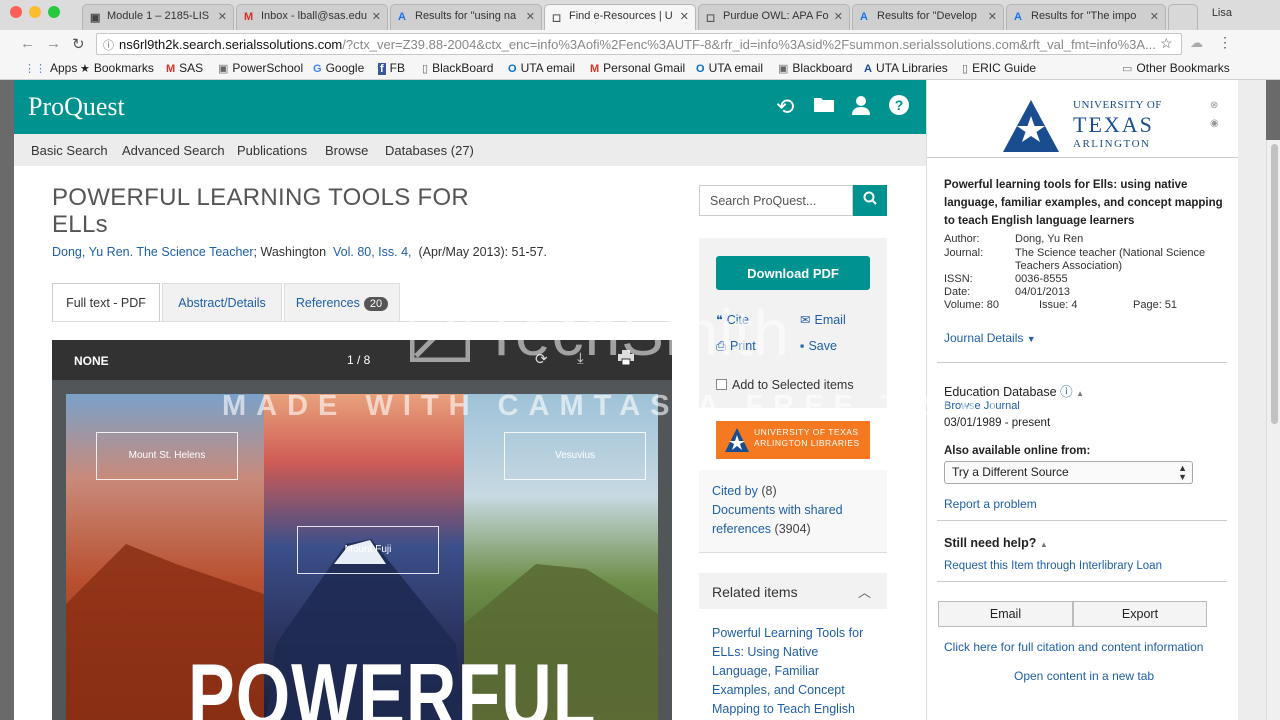 Image resolution: width=1280 pixels, height=720 pixels. Describe the element at coordinates (1086, 126) in the screenshot. I see `uta-logo: UNIVERSITY OF TEXAS ARLINGTON` at that location.